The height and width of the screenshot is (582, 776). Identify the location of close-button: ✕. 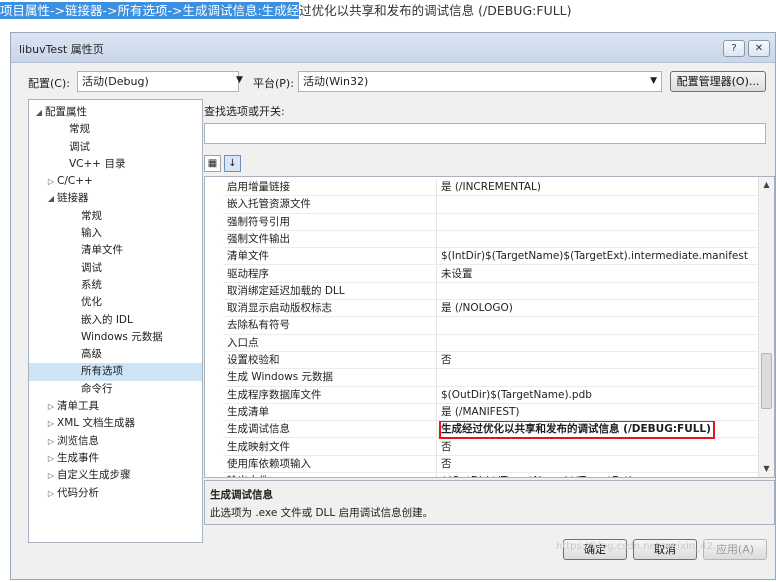
(759, 48).